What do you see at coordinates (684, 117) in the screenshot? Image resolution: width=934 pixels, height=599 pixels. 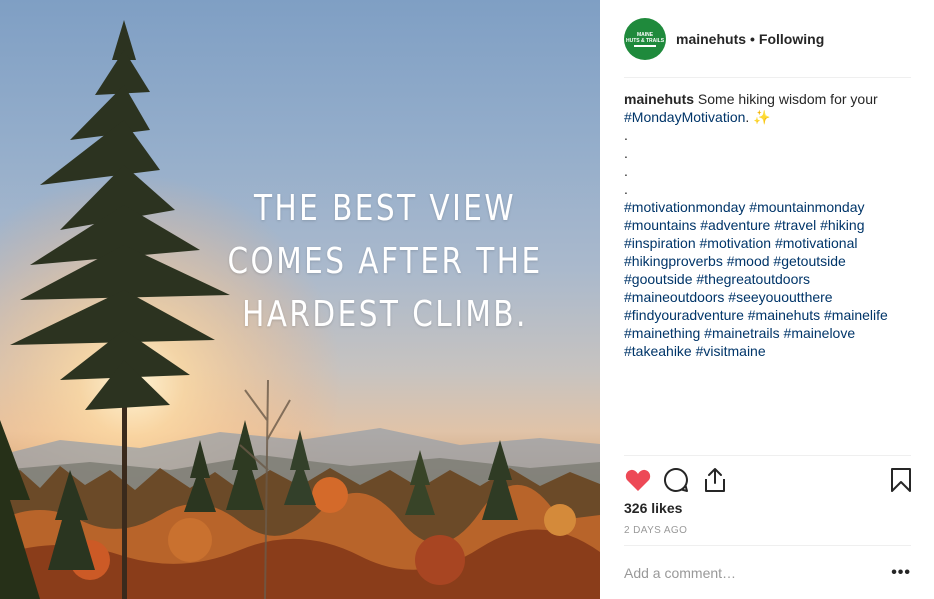 I see `caption-main-hashtag: #MondayMotivation` at bounding box center [684, 117].